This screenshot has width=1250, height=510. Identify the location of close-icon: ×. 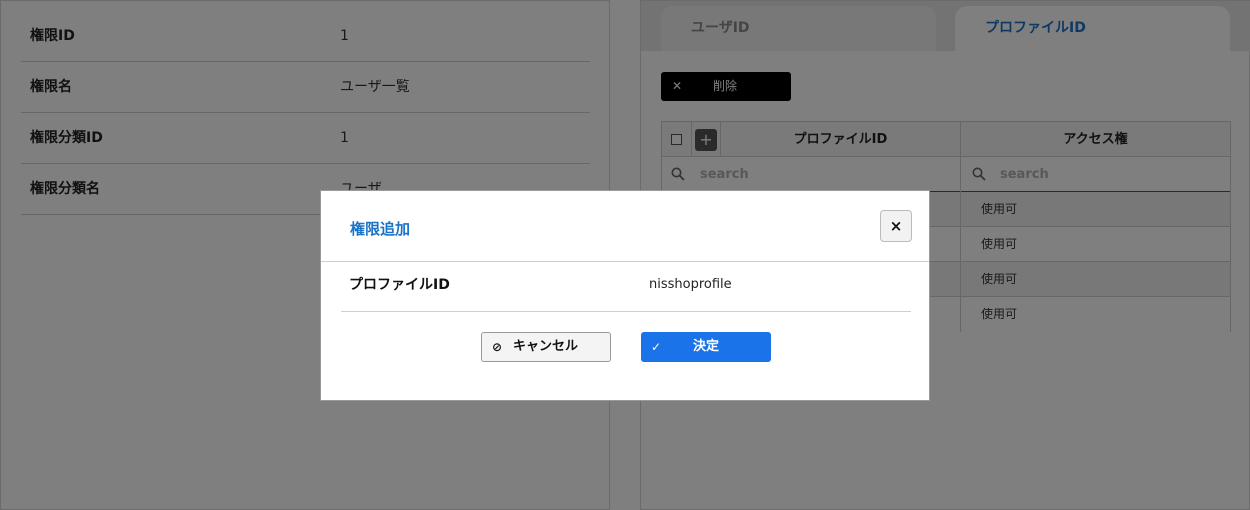
(896, 226).